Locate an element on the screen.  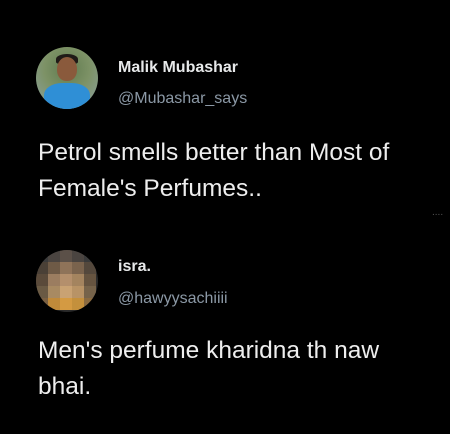
tweet-text-line: Men's perfume kharidna th naw is located at coordinates (209, 350).